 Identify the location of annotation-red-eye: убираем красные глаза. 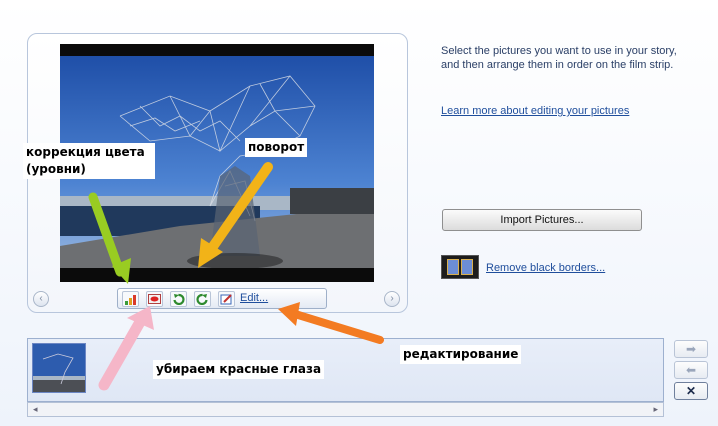
(239, 369).